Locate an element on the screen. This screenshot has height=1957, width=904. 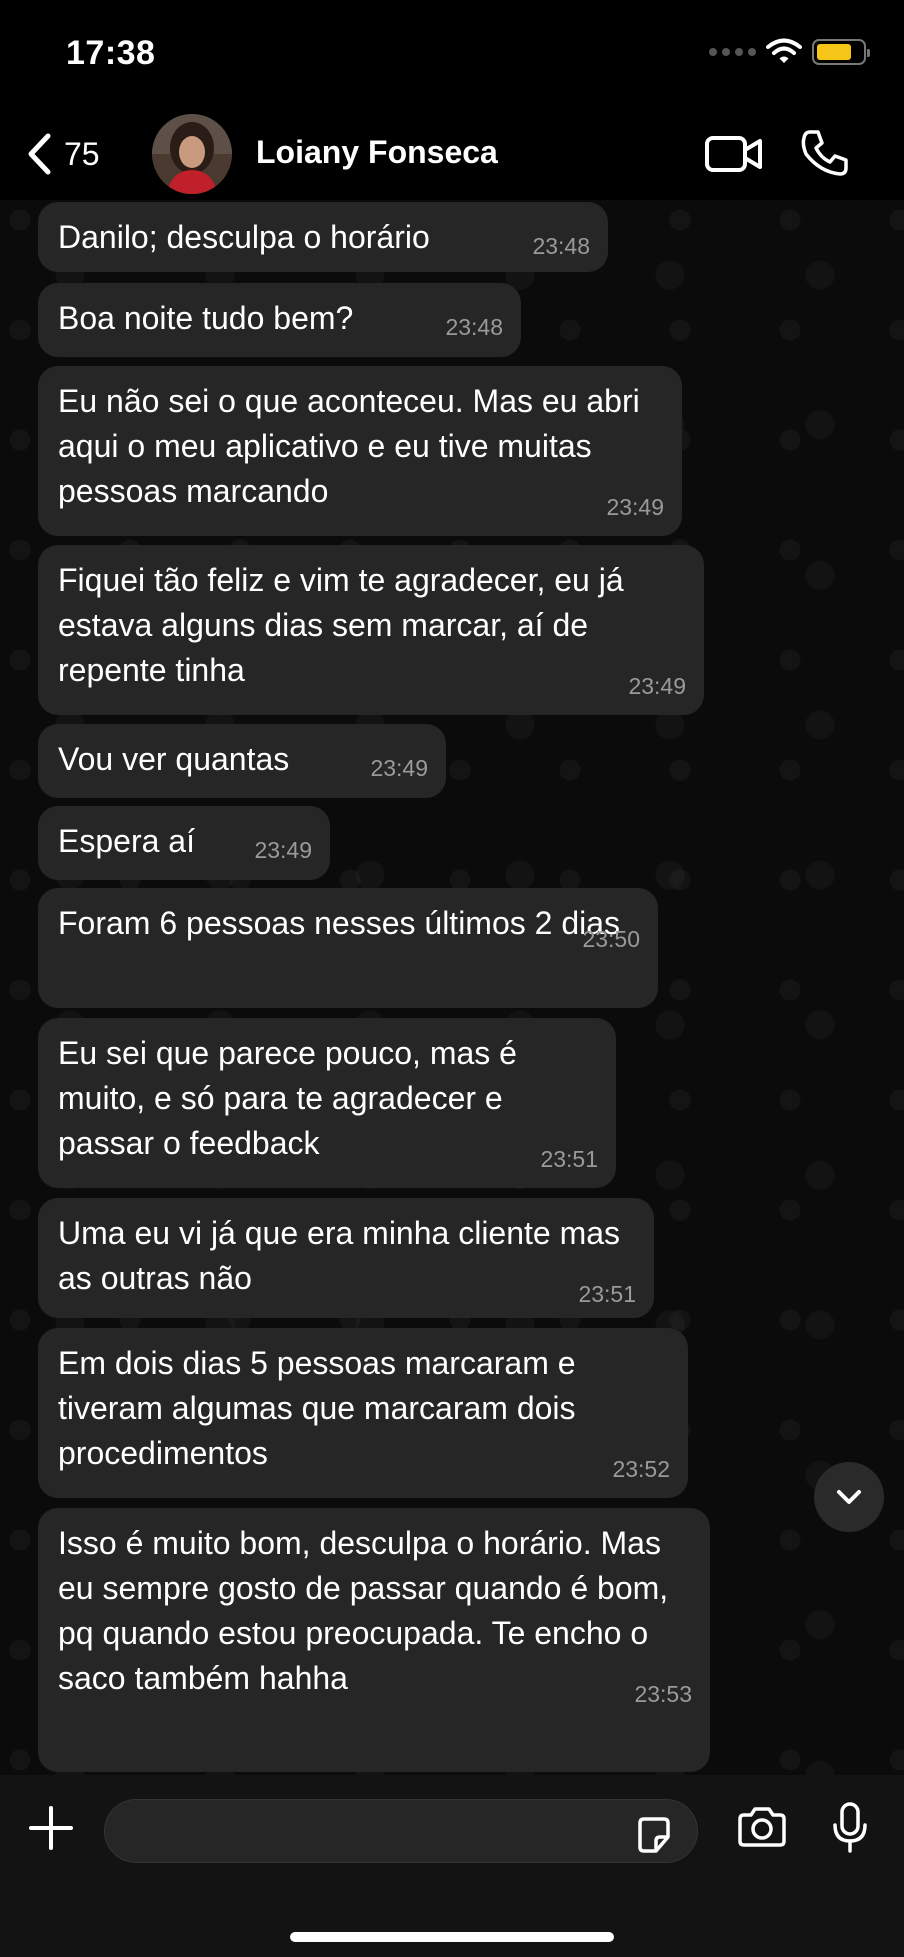
chat-header: 75 Loiany Fonseca is located at coordinates (452, 155).